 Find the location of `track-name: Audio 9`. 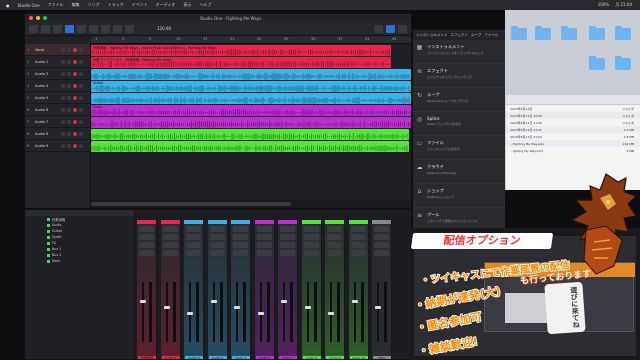

track-name: Audio 9 is located at coordinates (47, 146).